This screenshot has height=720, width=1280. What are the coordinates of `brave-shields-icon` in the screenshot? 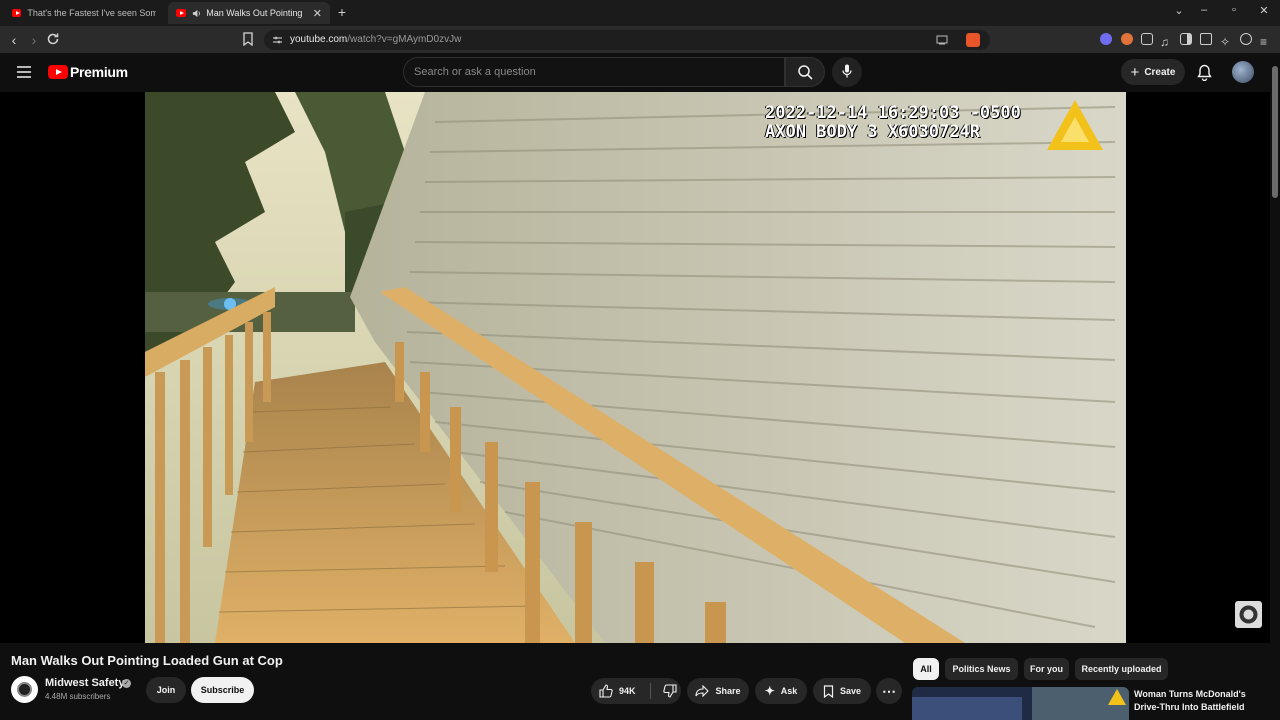 It's located at (973, 40).